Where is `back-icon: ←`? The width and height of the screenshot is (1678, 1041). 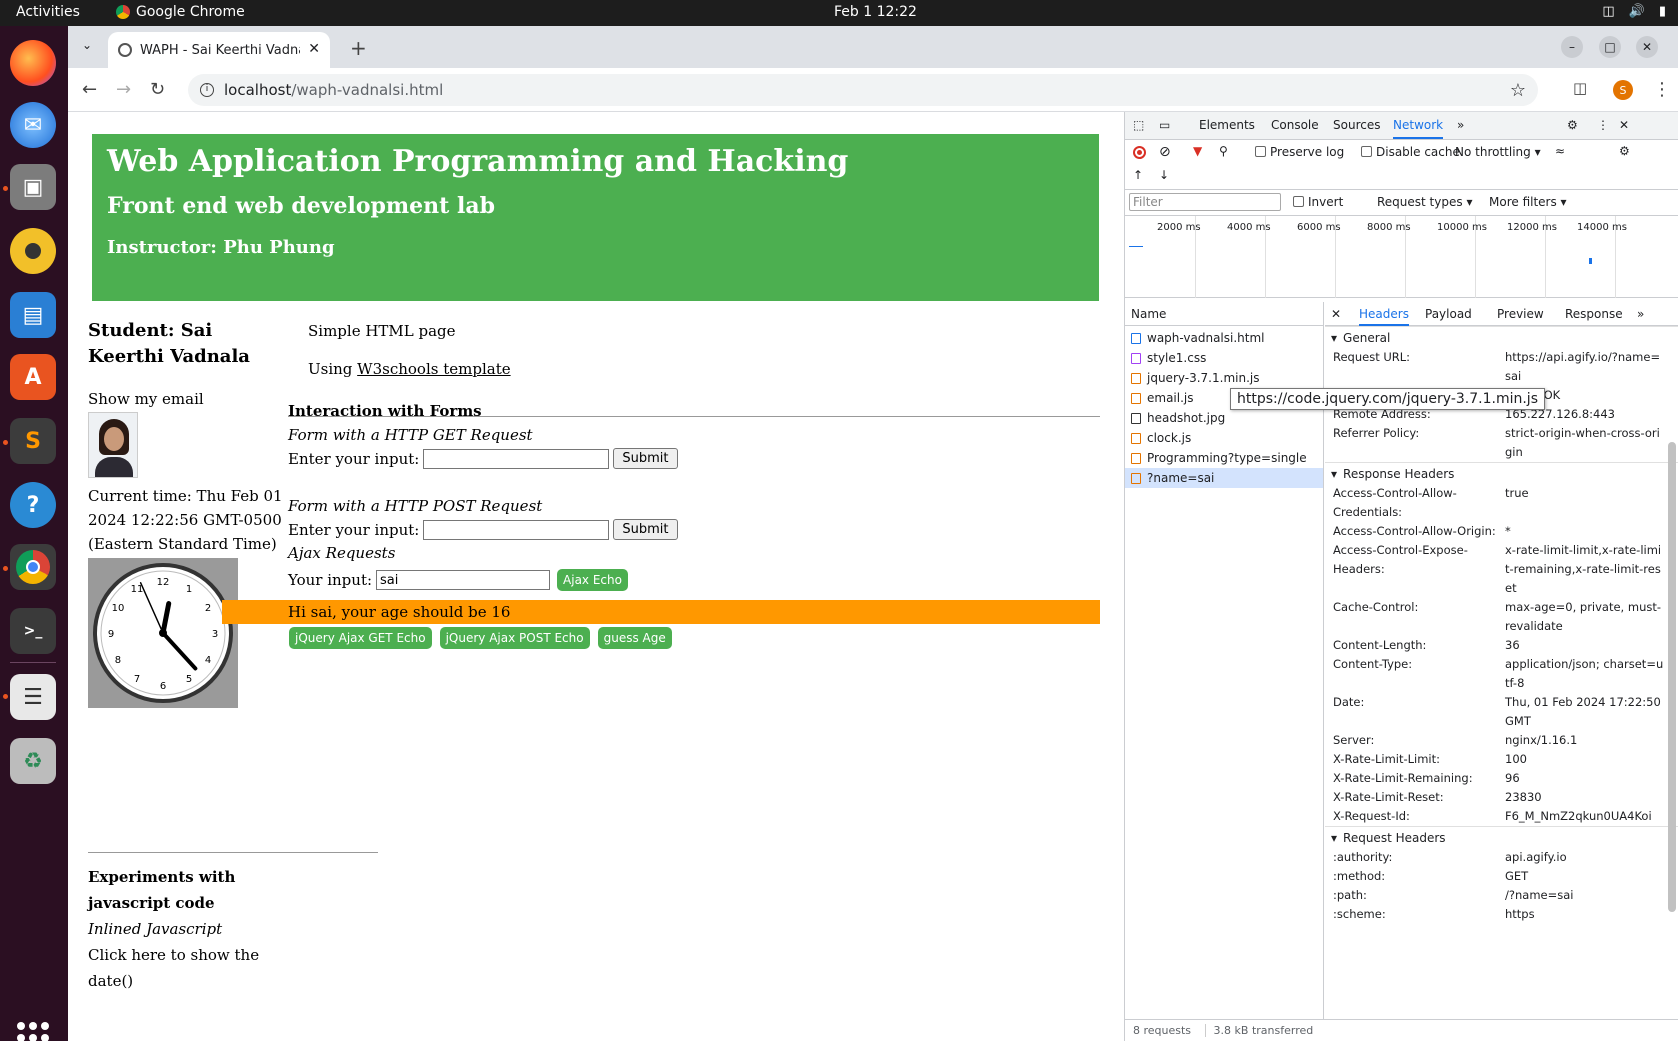 back-icon: ← is located at coordinates (89, 89).